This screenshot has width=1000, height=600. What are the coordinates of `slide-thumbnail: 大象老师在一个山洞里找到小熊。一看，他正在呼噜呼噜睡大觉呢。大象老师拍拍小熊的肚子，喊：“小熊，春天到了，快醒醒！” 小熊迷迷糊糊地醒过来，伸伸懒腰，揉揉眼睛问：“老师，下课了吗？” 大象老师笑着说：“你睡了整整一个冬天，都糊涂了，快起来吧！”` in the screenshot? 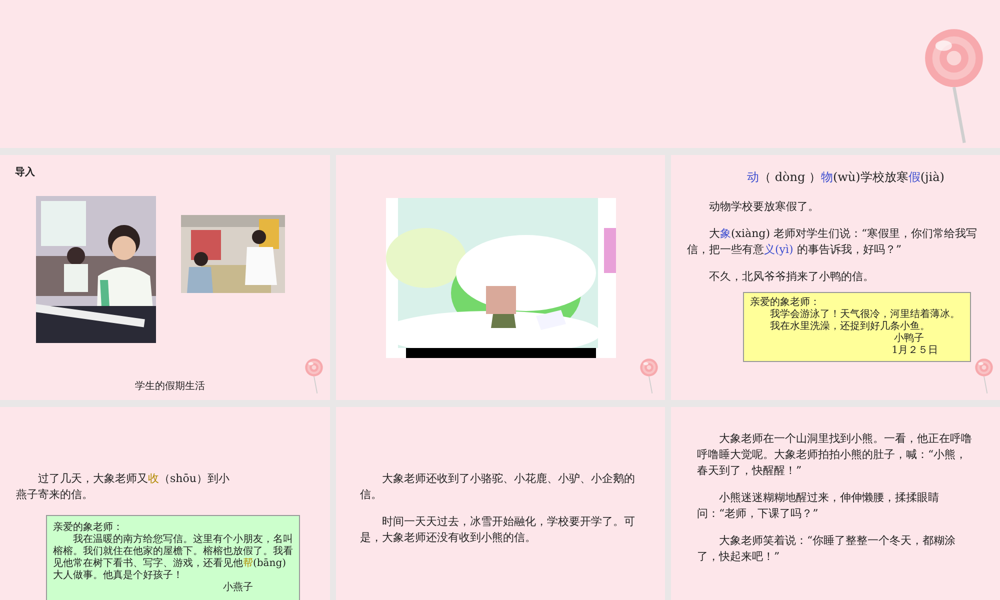 It's located at (835, 503).